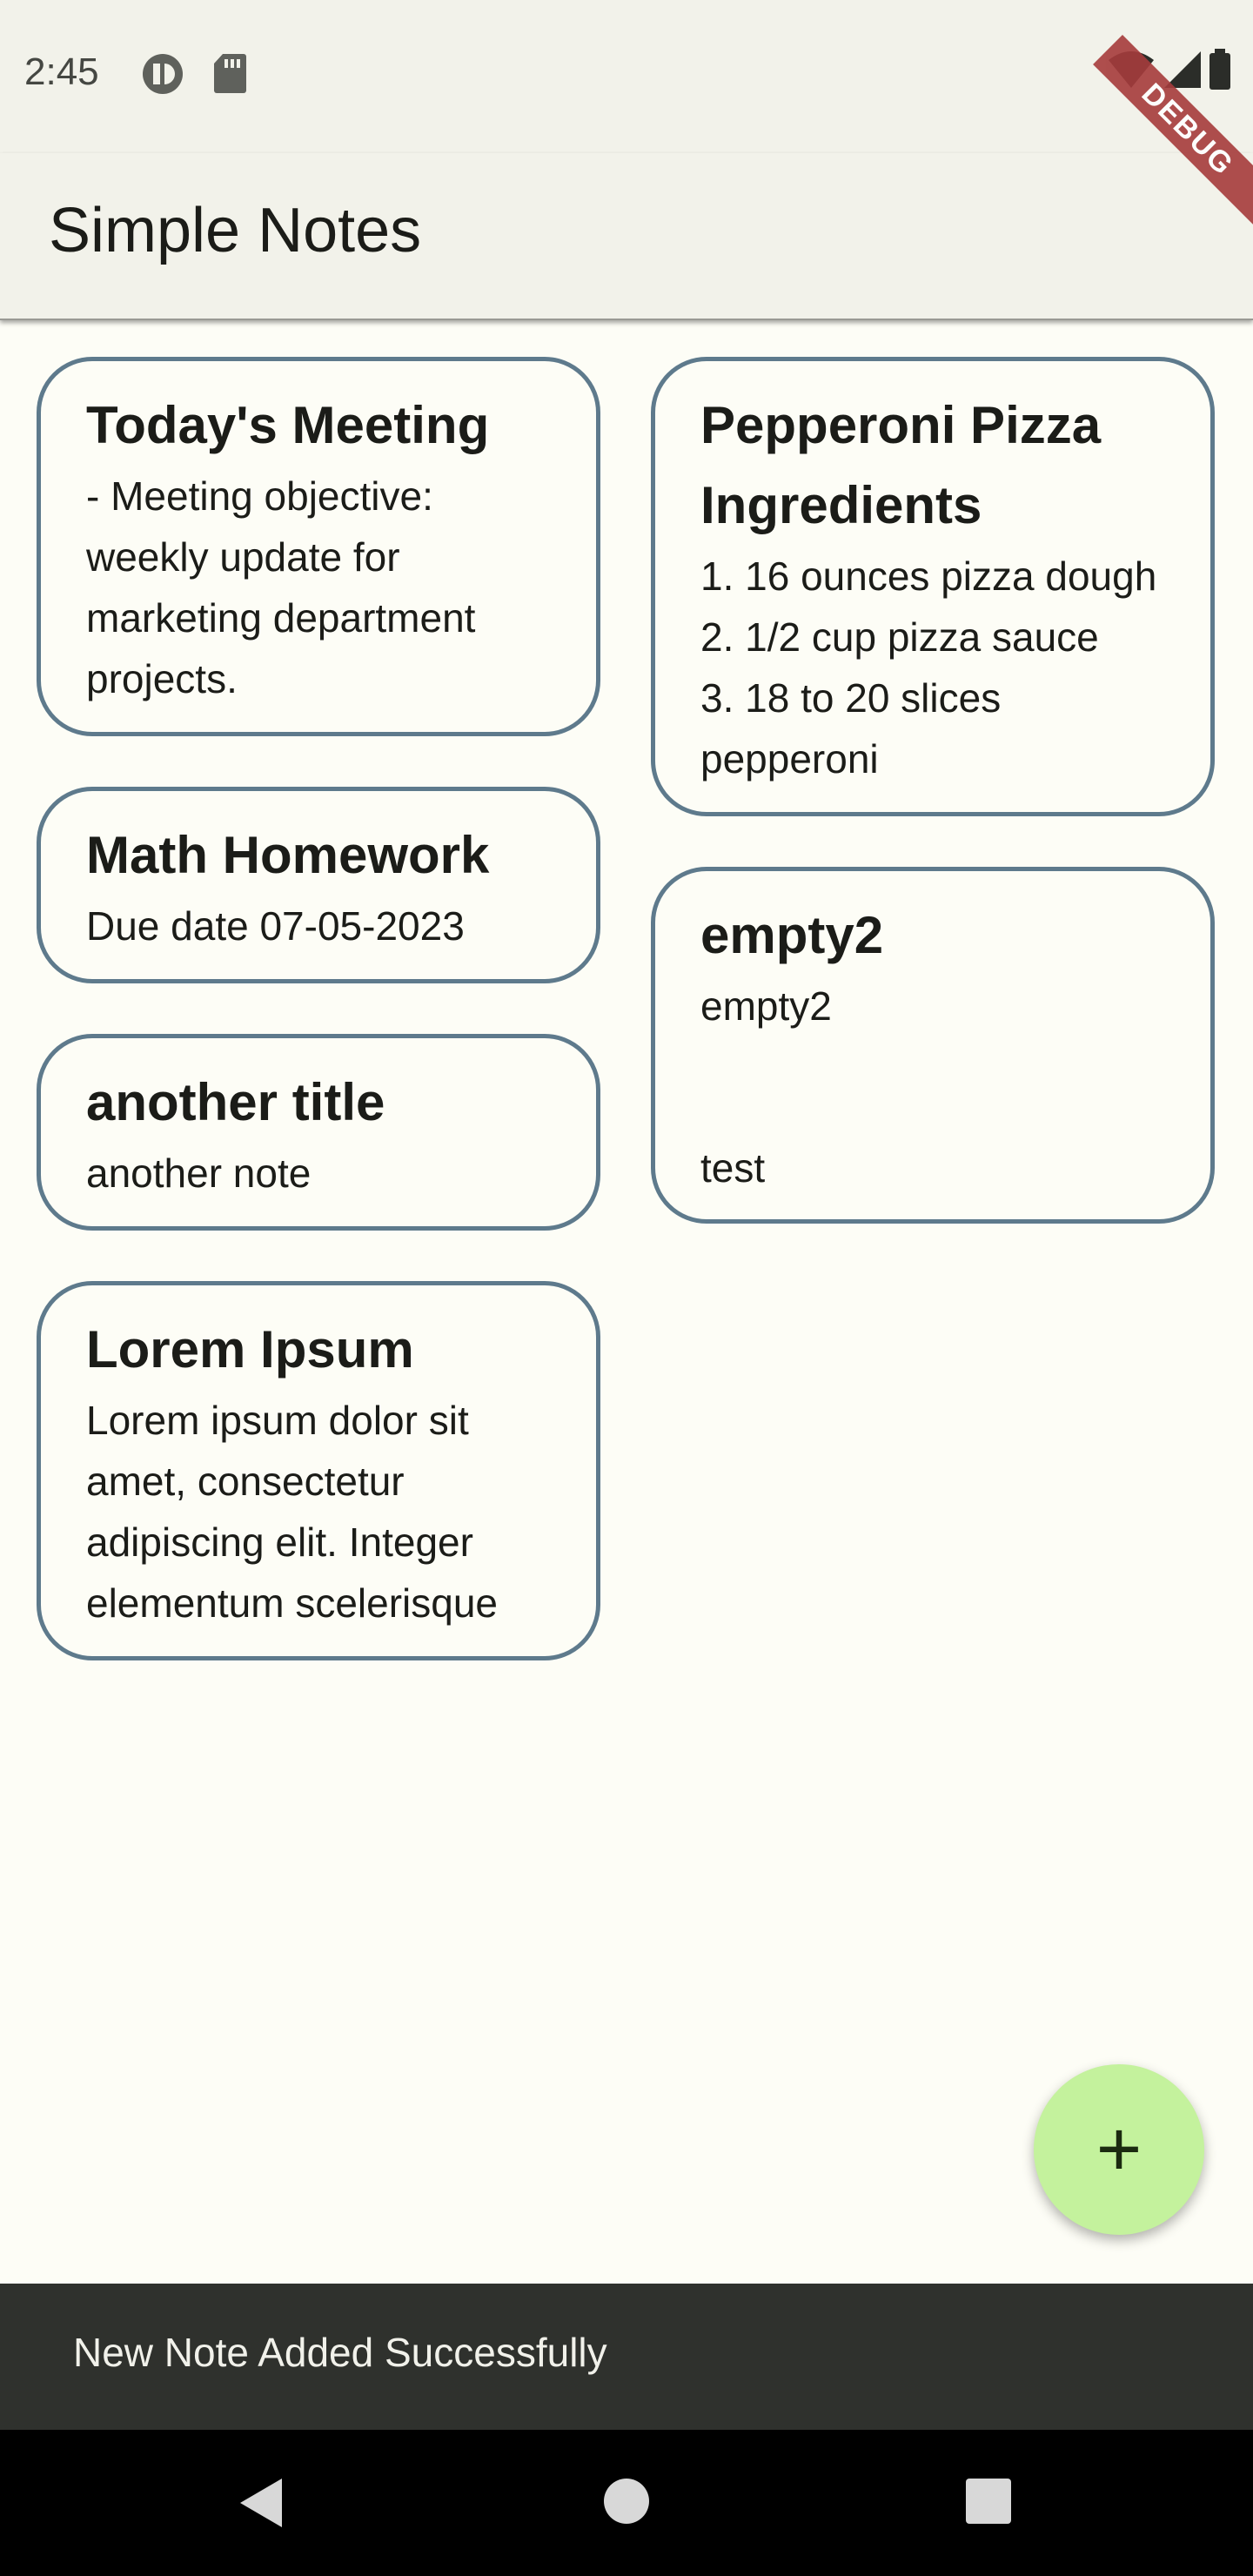 The height and width of the screenshot is (2576, 1253). What do you see at coordinates (626, 237) in the screenshot?
I see `app-bar: Simple Notes` at bounding box center [626, 237].